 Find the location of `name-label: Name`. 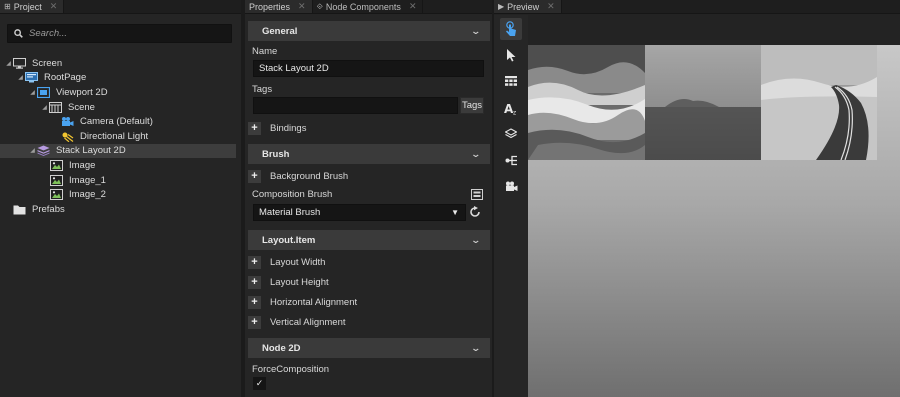

name-label: Name is located at coordinates (265, 51).